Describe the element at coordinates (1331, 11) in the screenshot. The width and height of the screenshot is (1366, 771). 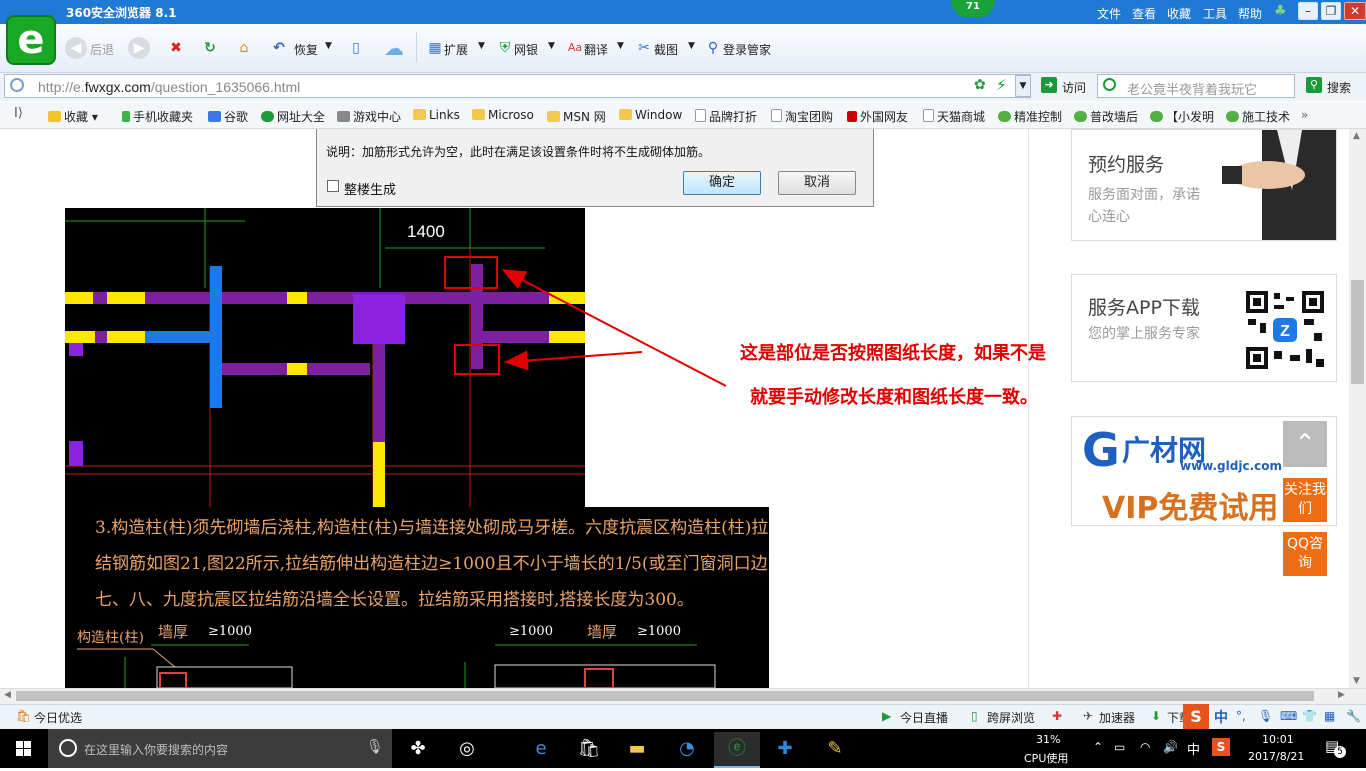
I see `maximize-button: ❐` at that location.